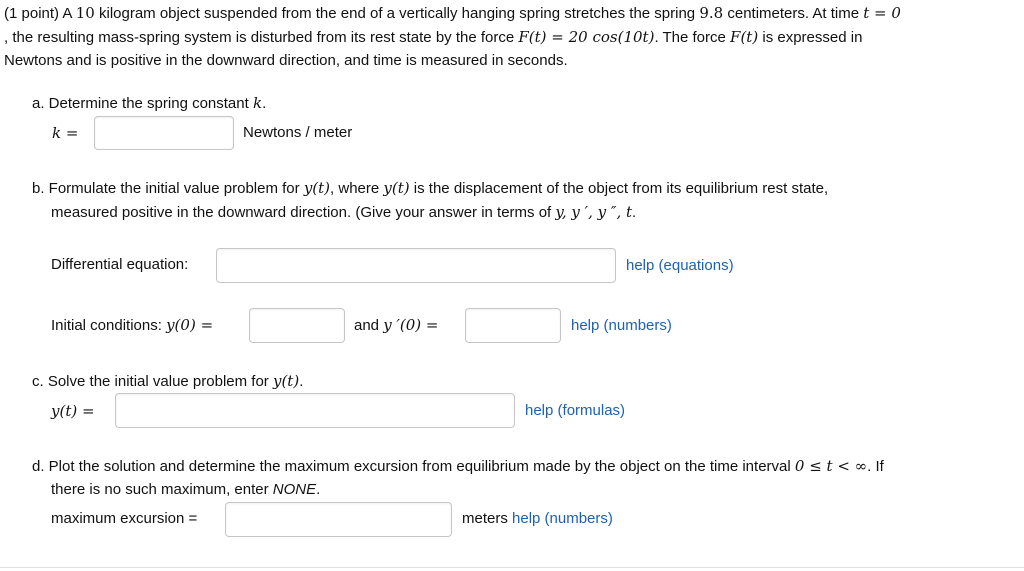 Image resolution: width=1024 pixels, height=571 pixels. I want to click on solution-input, so click(315, 410).